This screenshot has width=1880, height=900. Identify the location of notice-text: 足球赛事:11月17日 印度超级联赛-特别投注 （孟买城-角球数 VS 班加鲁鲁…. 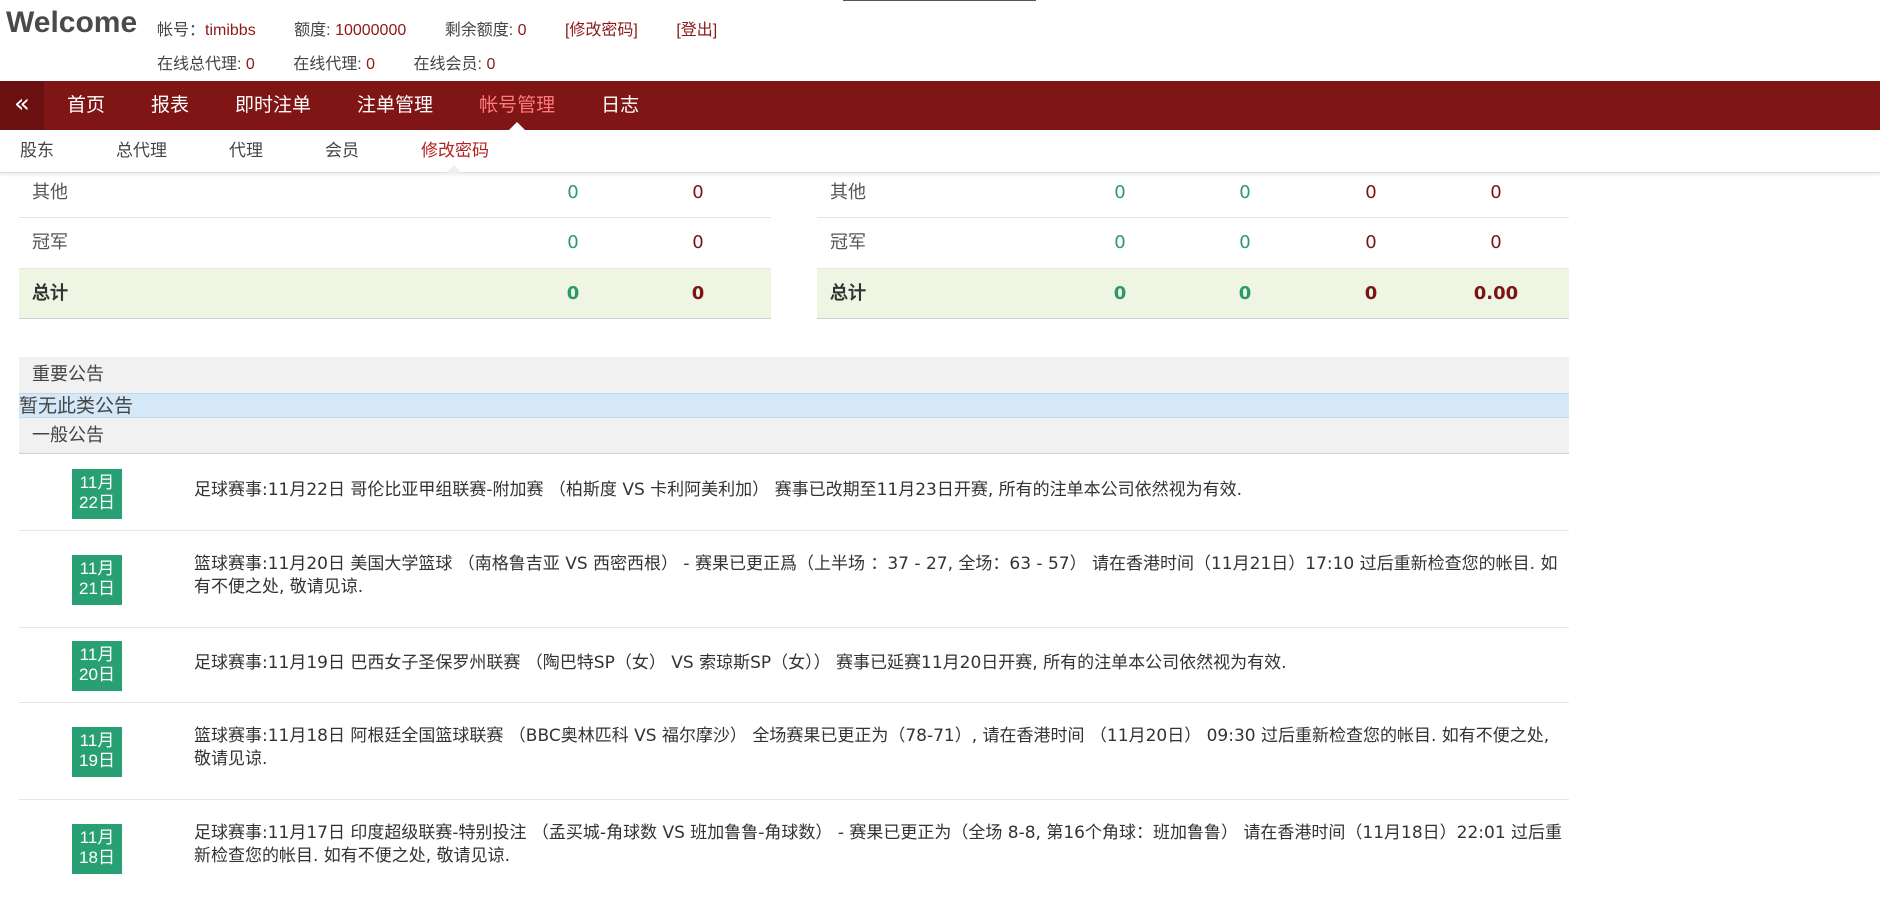
(878, 844).